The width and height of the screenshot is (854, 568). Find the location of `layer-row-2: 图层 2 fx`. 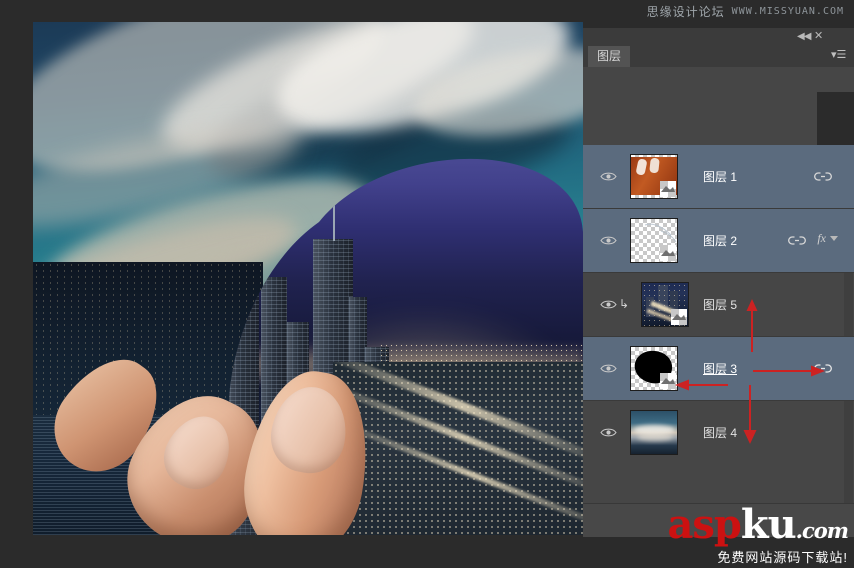

layer-row-2: 图层 2 fx is located at coordinates (718, 241).